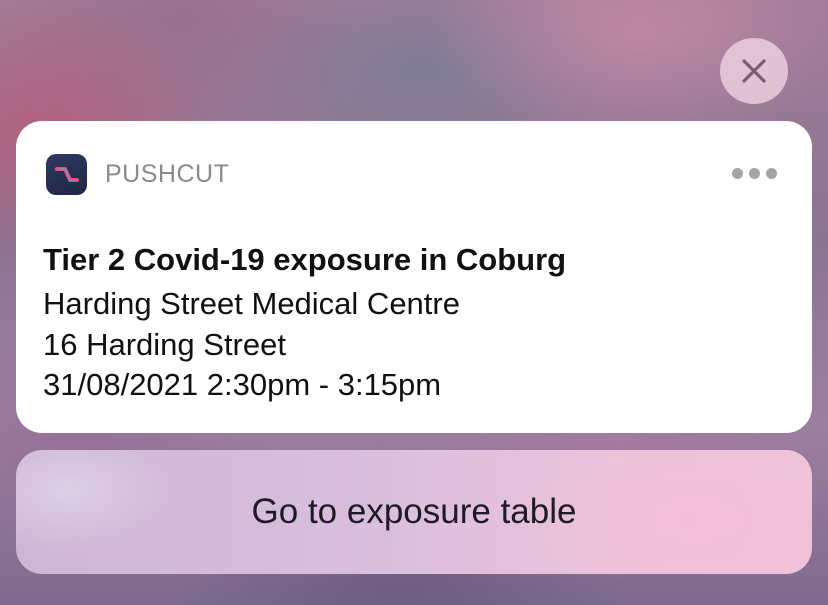 The height and width of the screenshot is (605, 828). I want to click on close-button, so click(754, 71).